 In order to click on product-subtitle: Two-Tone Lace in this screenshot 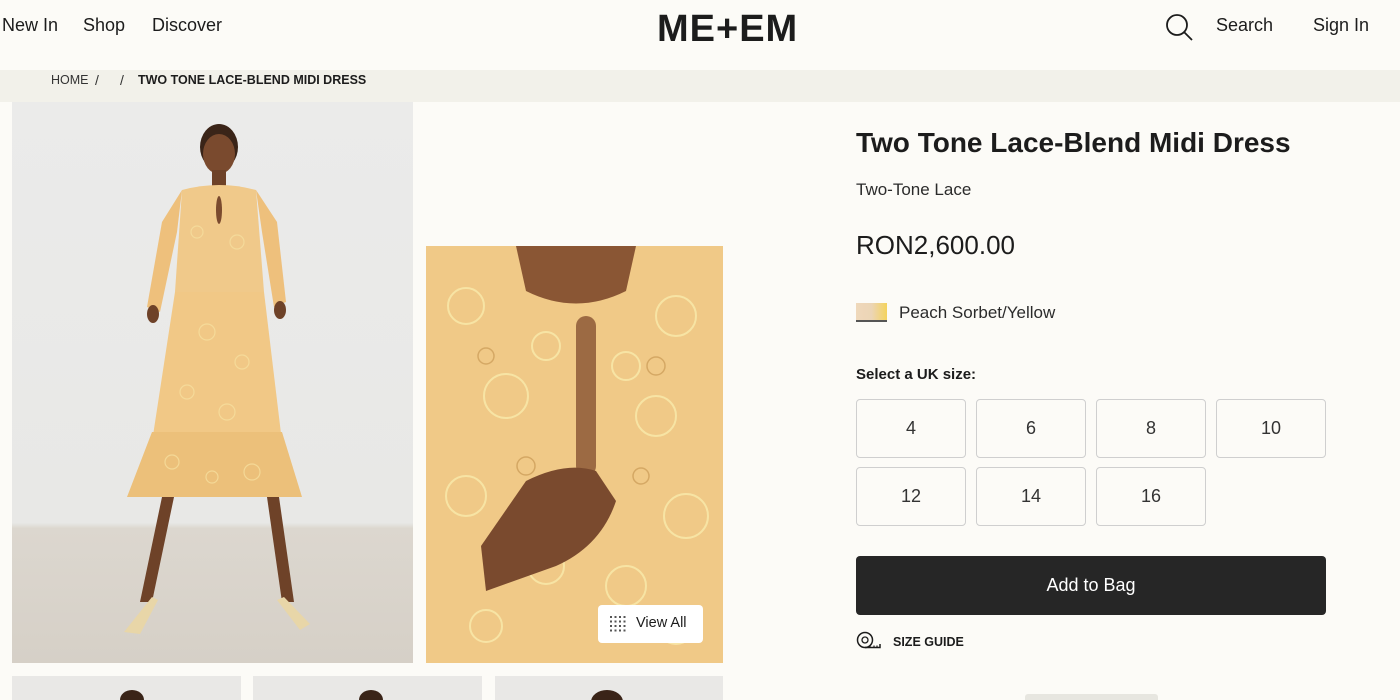, I will do `click(914, 189)`.